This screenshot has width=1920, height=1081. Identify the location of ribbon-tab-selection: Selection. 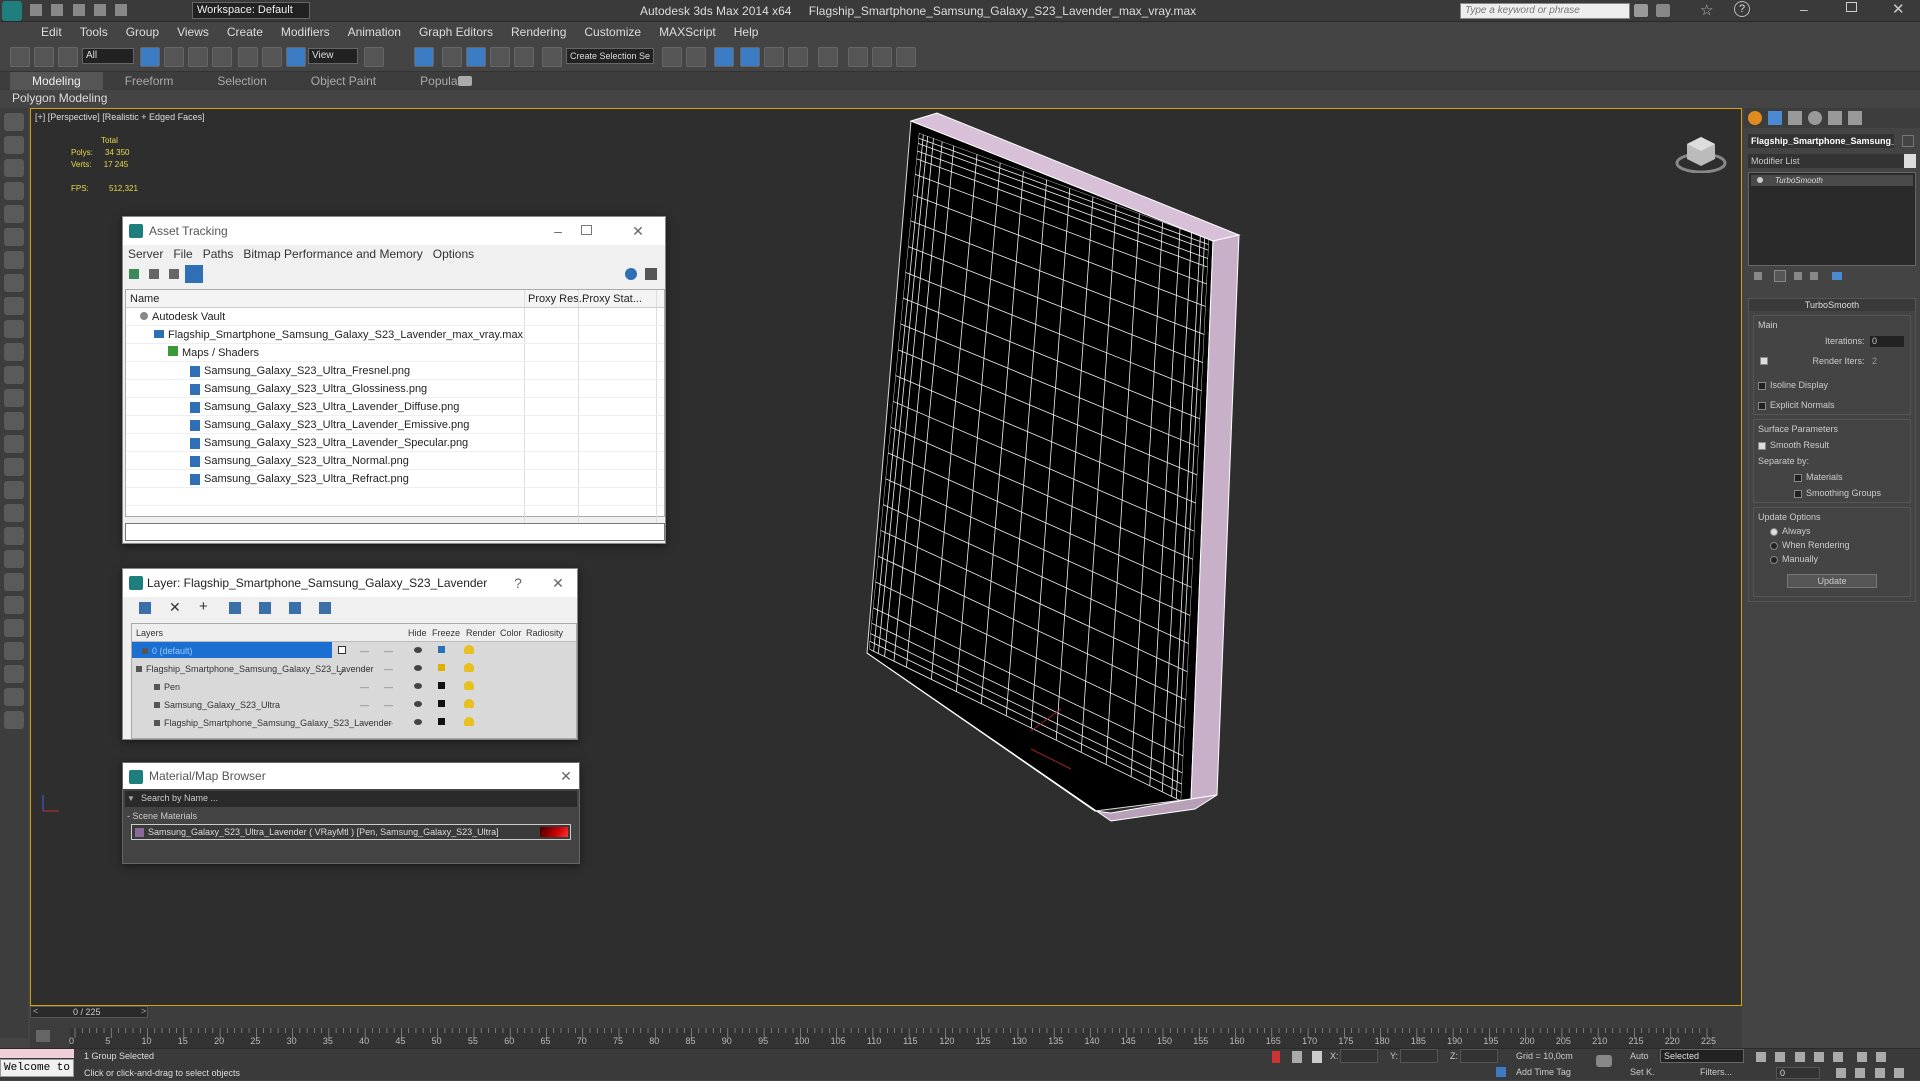
(241, 81).